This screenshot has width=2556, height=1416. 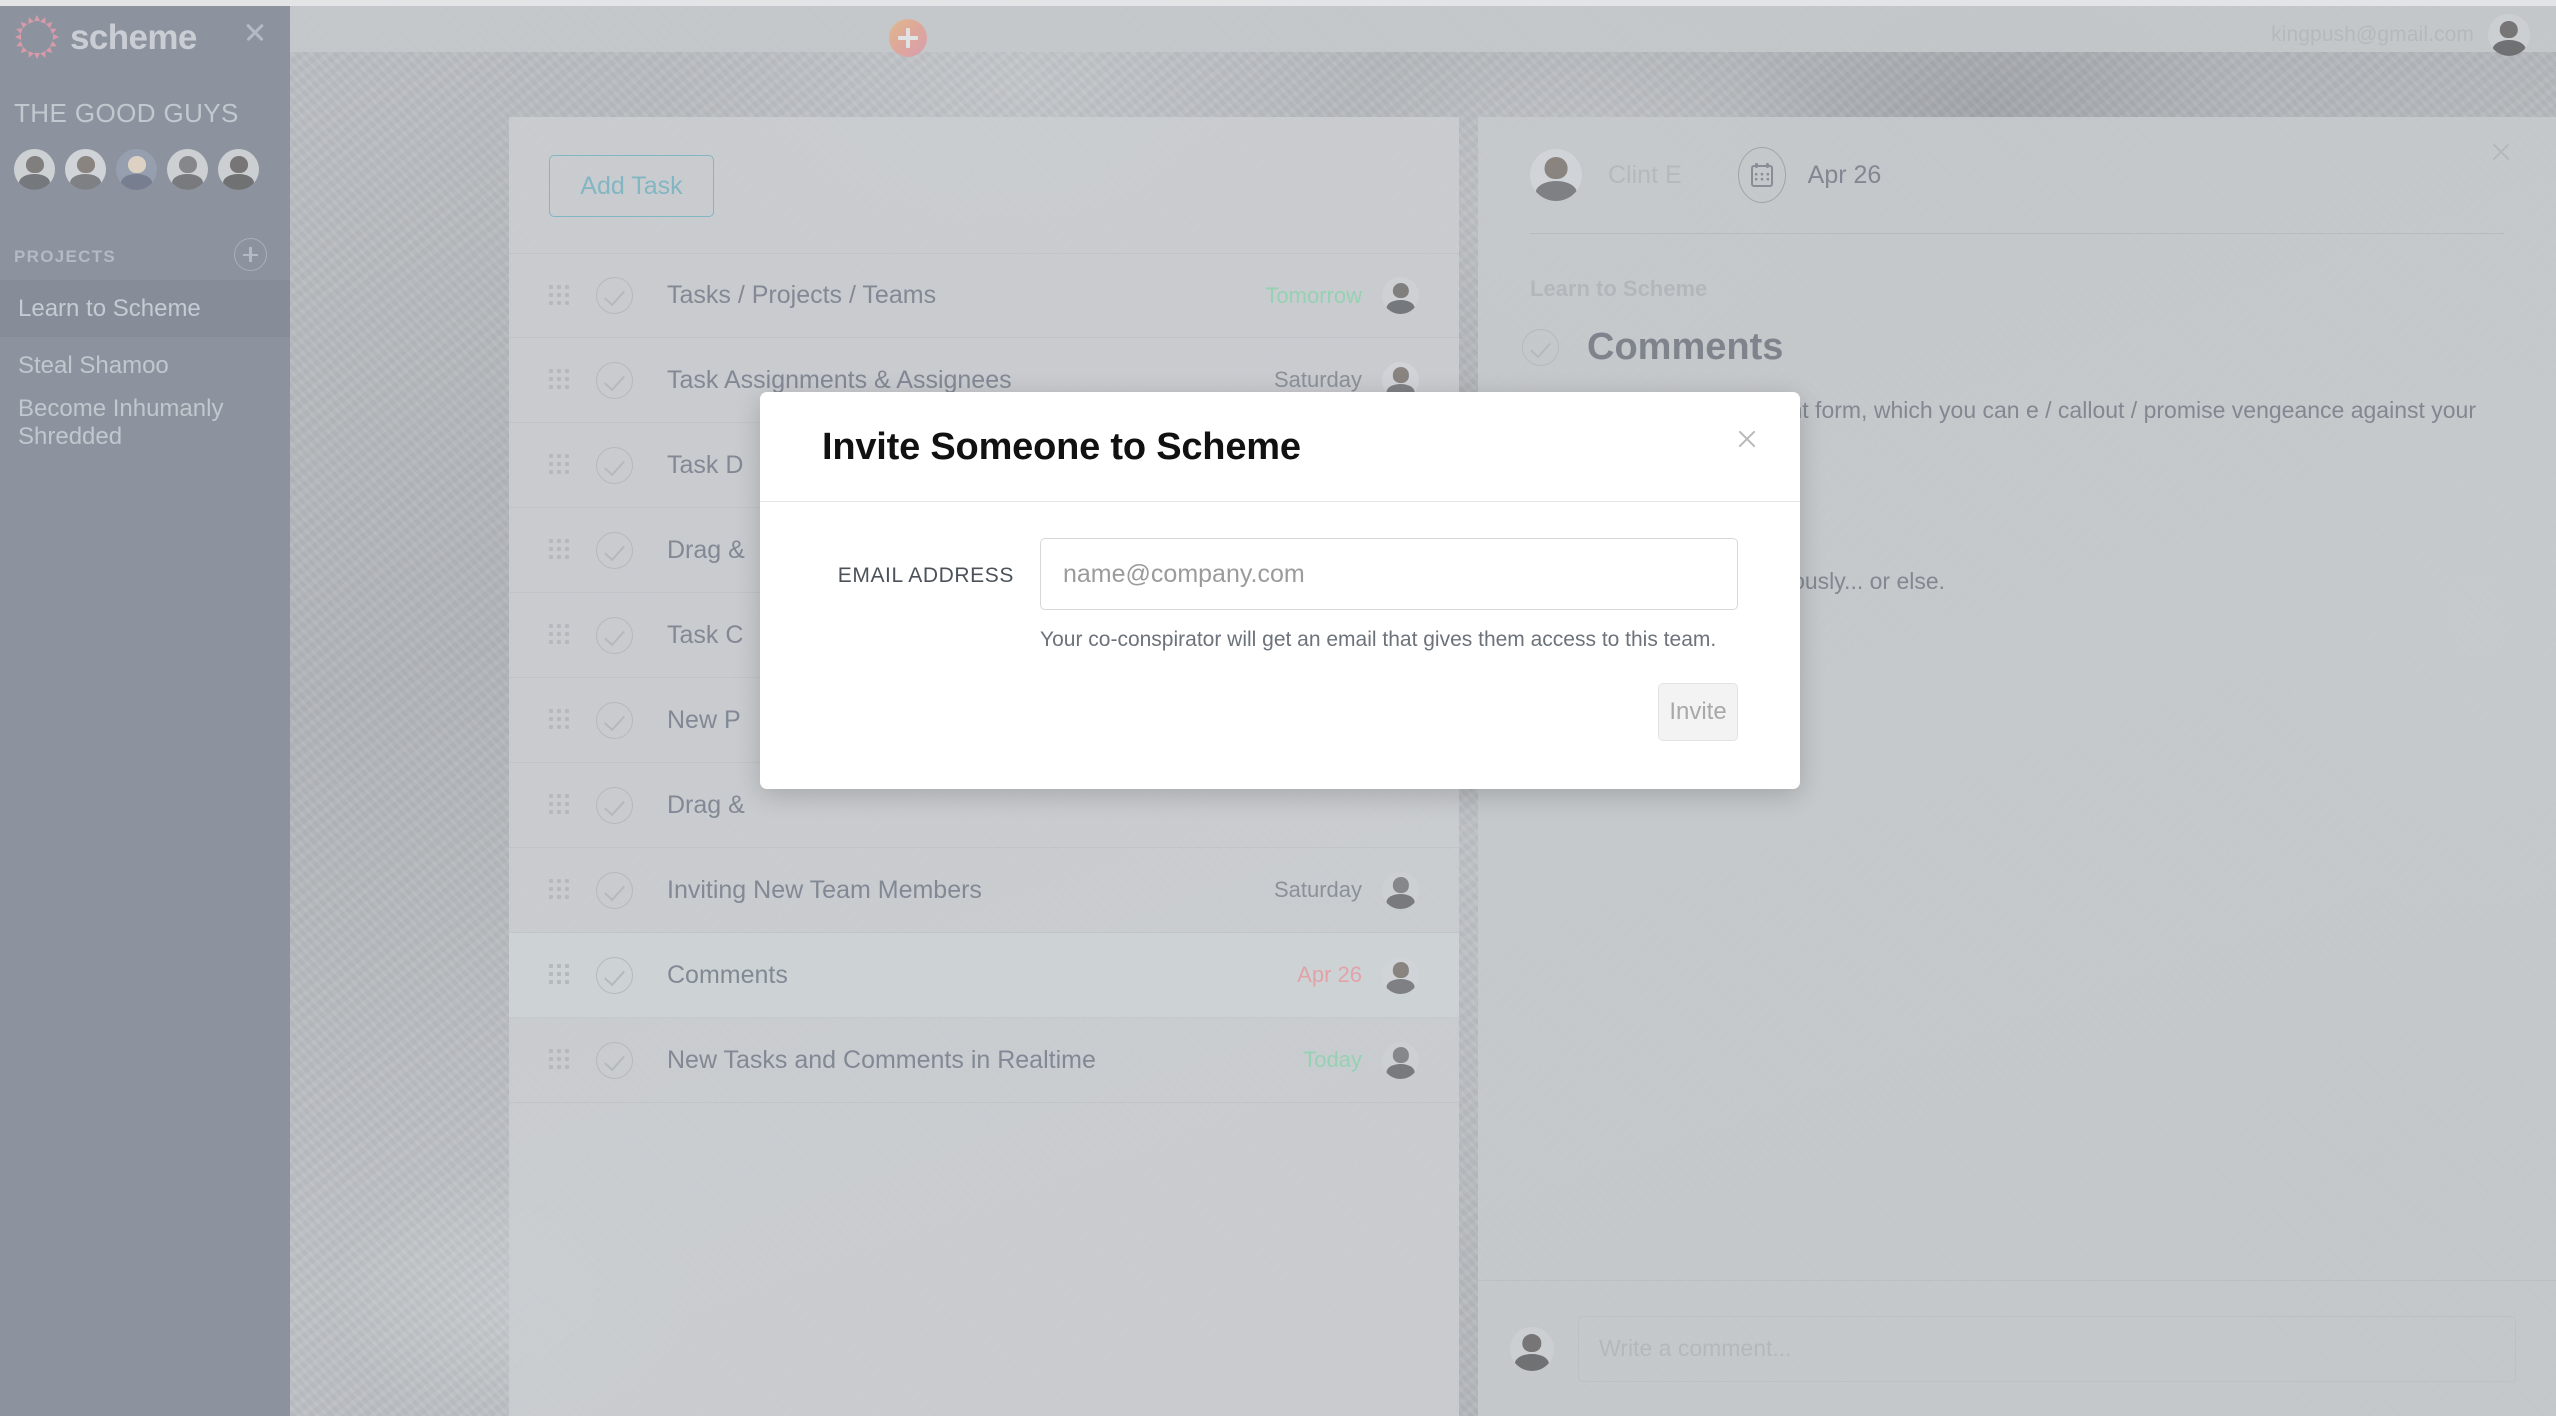 I want to click on close-icon, so click(x=1747, y=439).